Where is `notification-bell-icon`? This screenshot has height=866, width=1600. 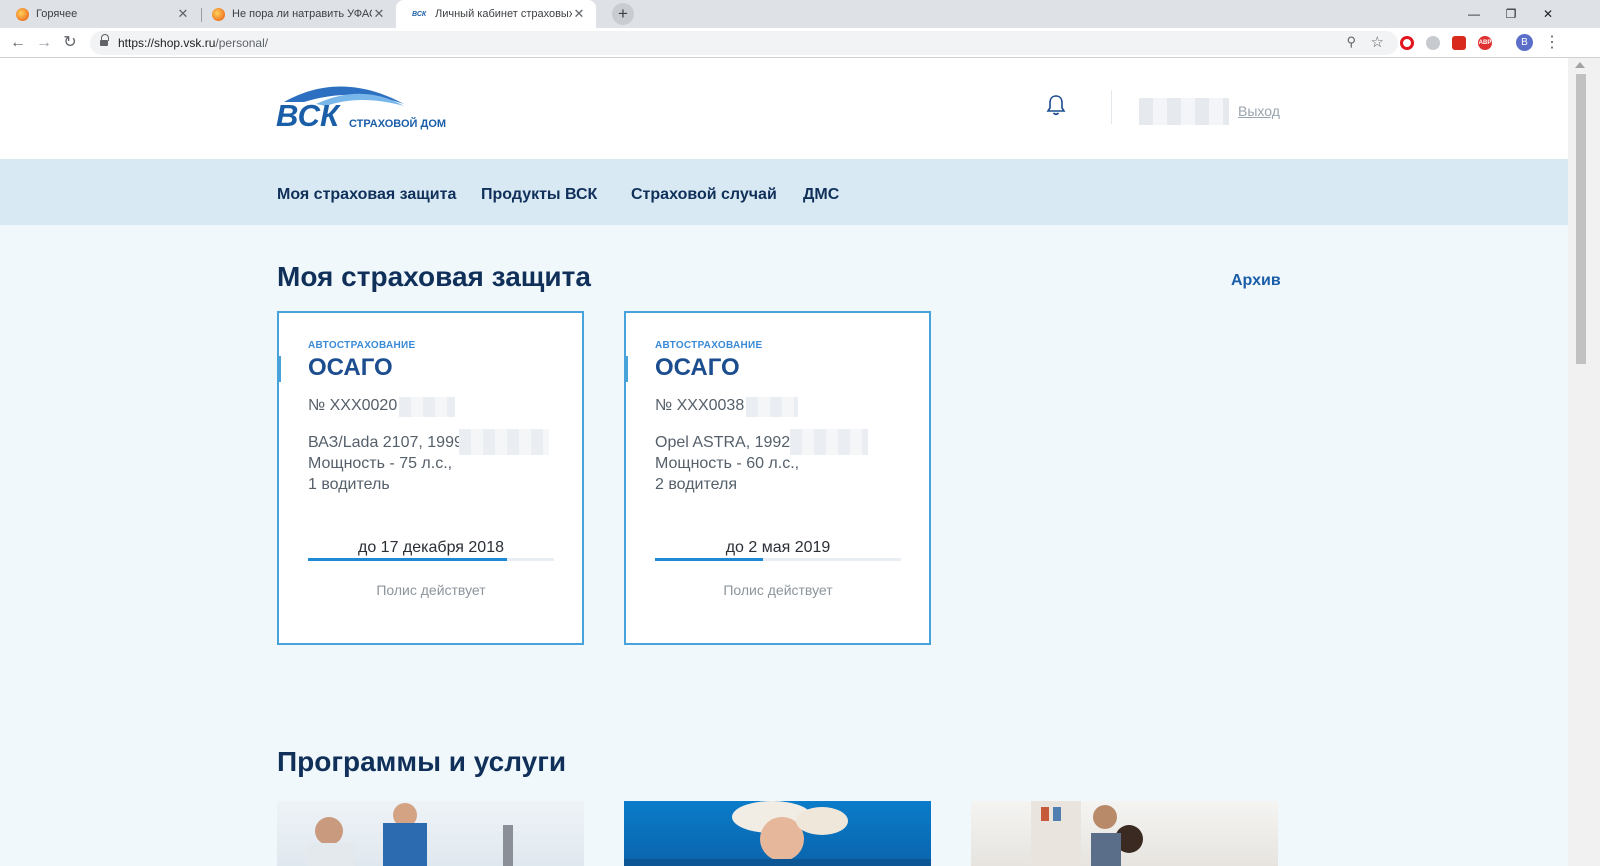
notification-bell-icon is located at coordinates (1056, 105).